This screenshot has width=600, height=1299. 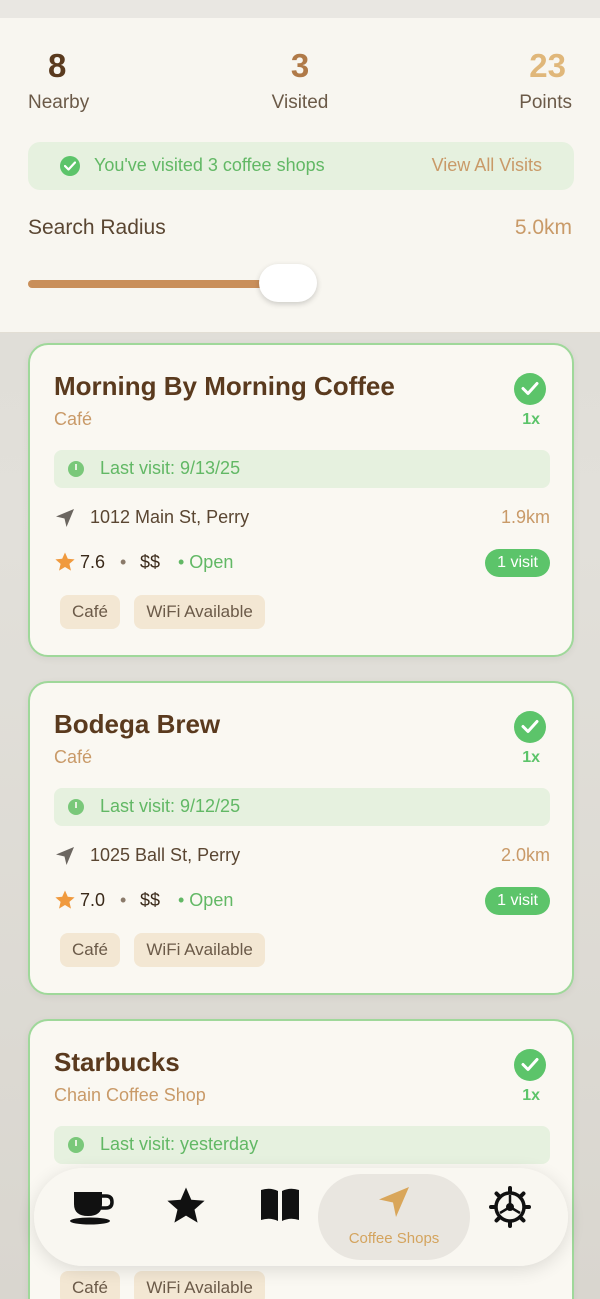 I want to click on last-visit-text: Last visit: 9/12/25, so click(x=170, y=806).